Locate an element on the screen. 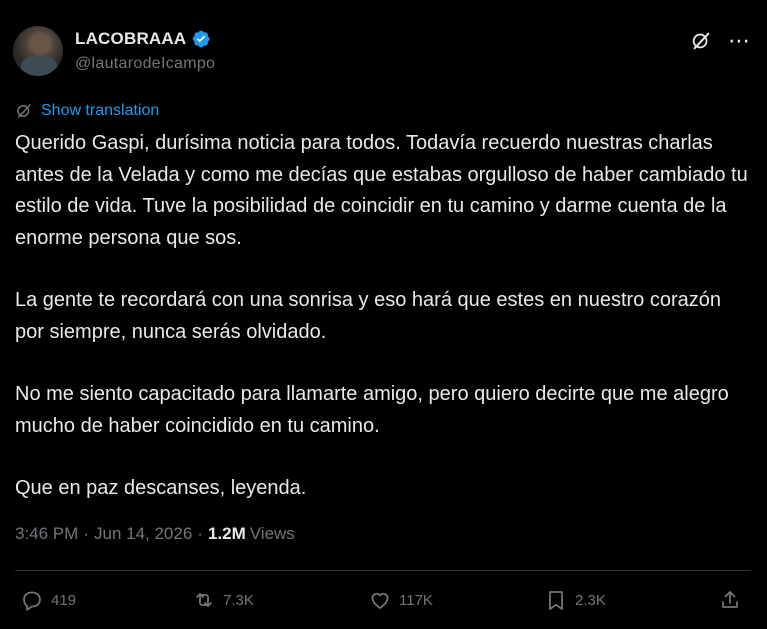 This screenshot has width=767, height=629. avatar is located at coordinates (38, 51).